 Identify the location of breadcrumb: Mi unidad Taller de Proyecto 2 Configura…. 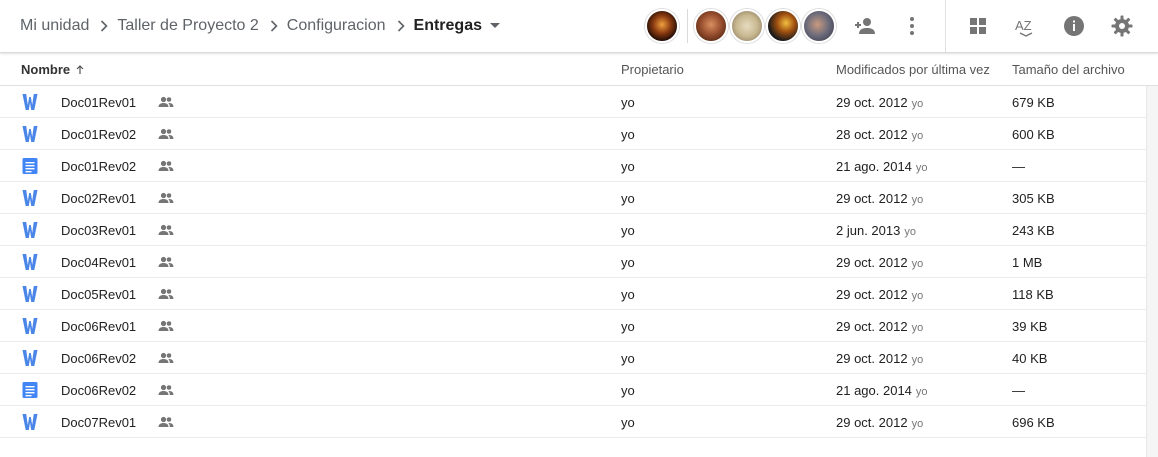
(260, 26).